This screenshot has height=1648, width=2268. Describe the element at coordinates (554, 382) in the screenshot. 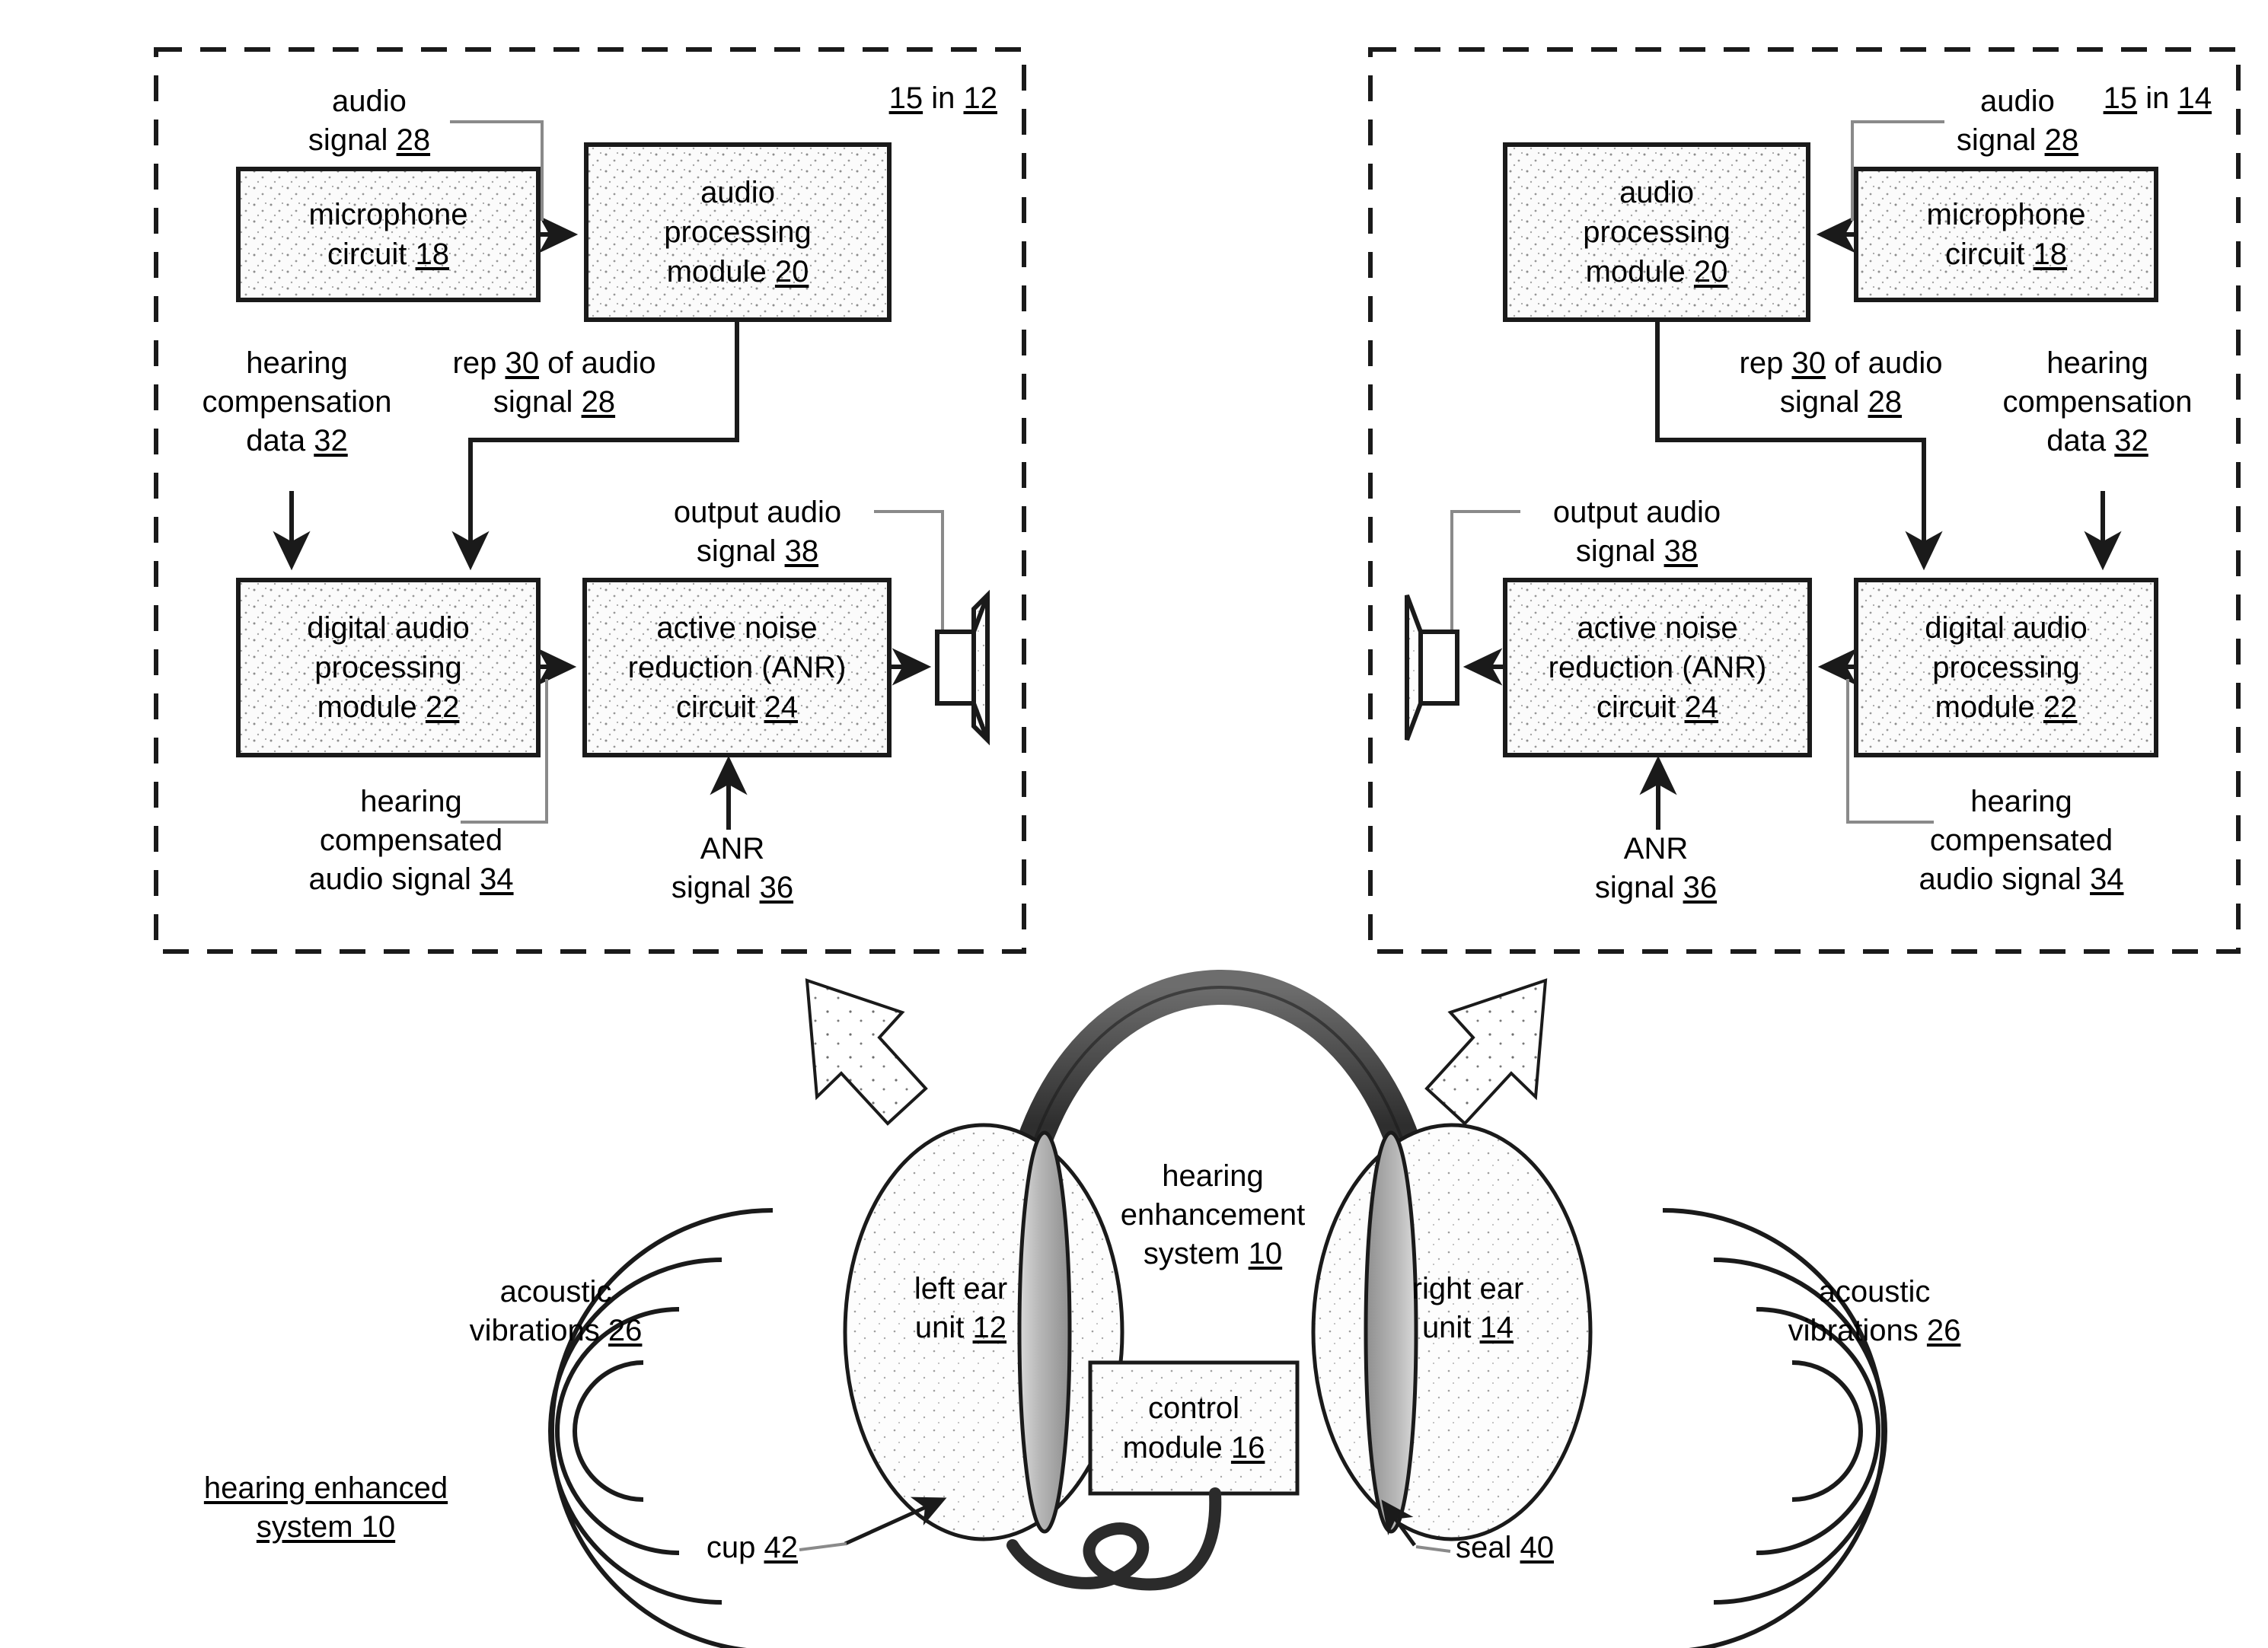

I see `left-label-rep-30-of-audio-signal-28: rep 30 of audio signal 28` at that location.